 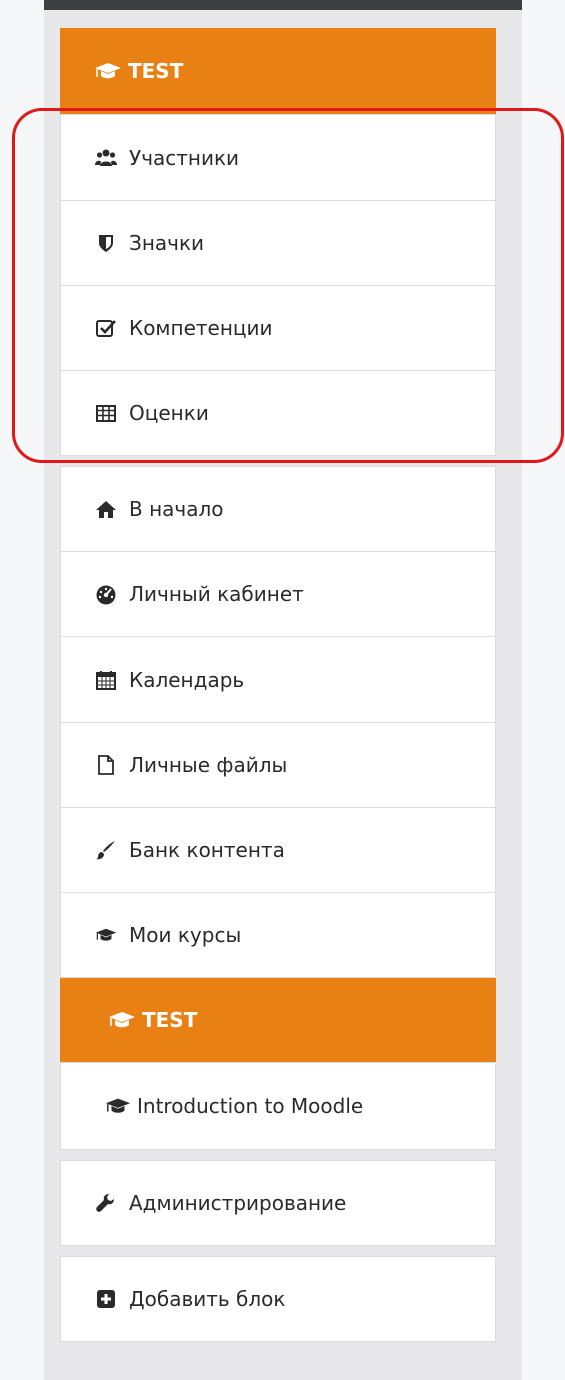 What do you see at coordinates (201, 328) in the screenshot?
I see `nav-item-label: Компетенции` at bounding box center [201, 328].